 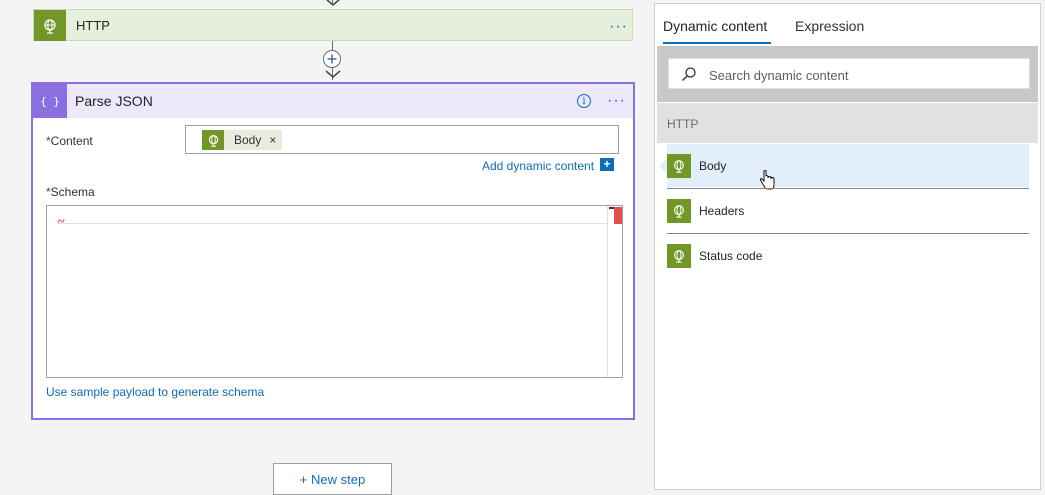 What do you see at coordinates (731, 256) in the screenshot?
I see `dynamic-item-label: Status code` at bounding box center [731, 256].